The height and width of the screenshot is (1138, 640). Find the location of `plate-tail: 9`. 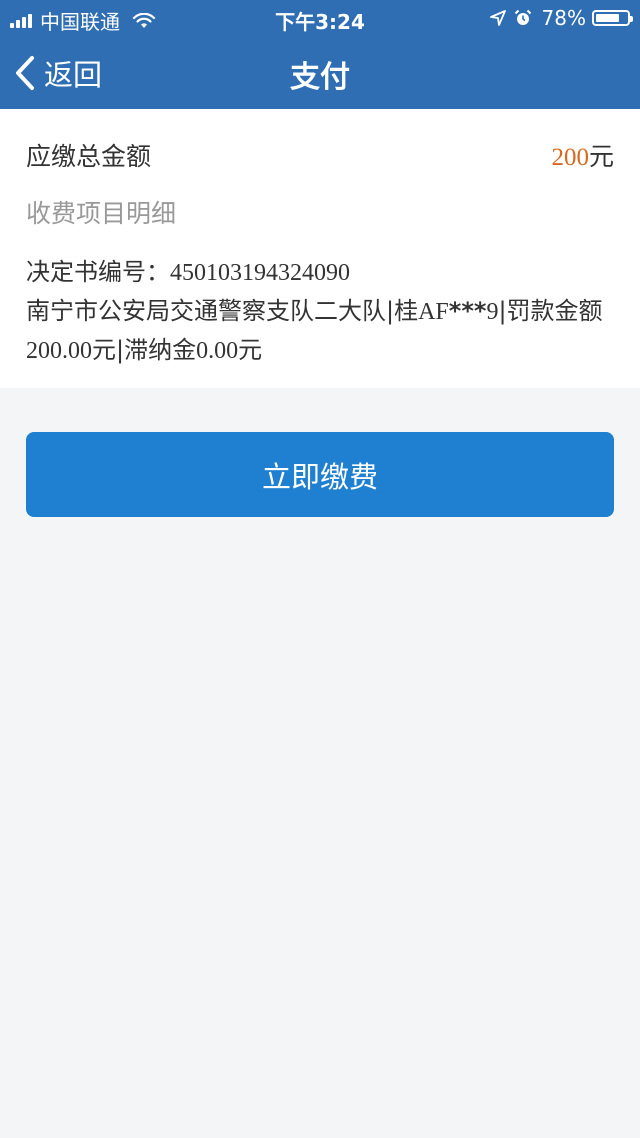

plate-tail: 9 is located at coordinates (492, 312).